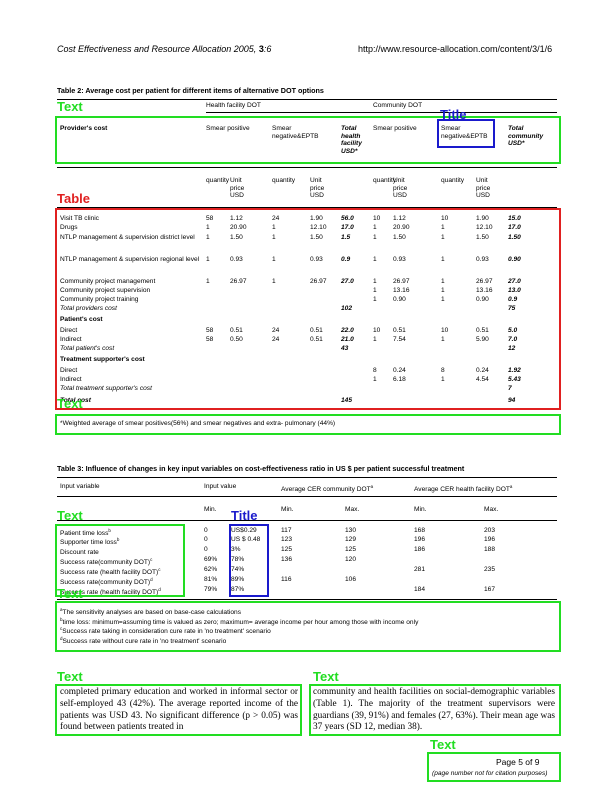 The image size is (612, 792). What do you see at coordinates (490, 589) in the screenshot?
I see `table3-cell: 167` at bounding box center [490, 589].